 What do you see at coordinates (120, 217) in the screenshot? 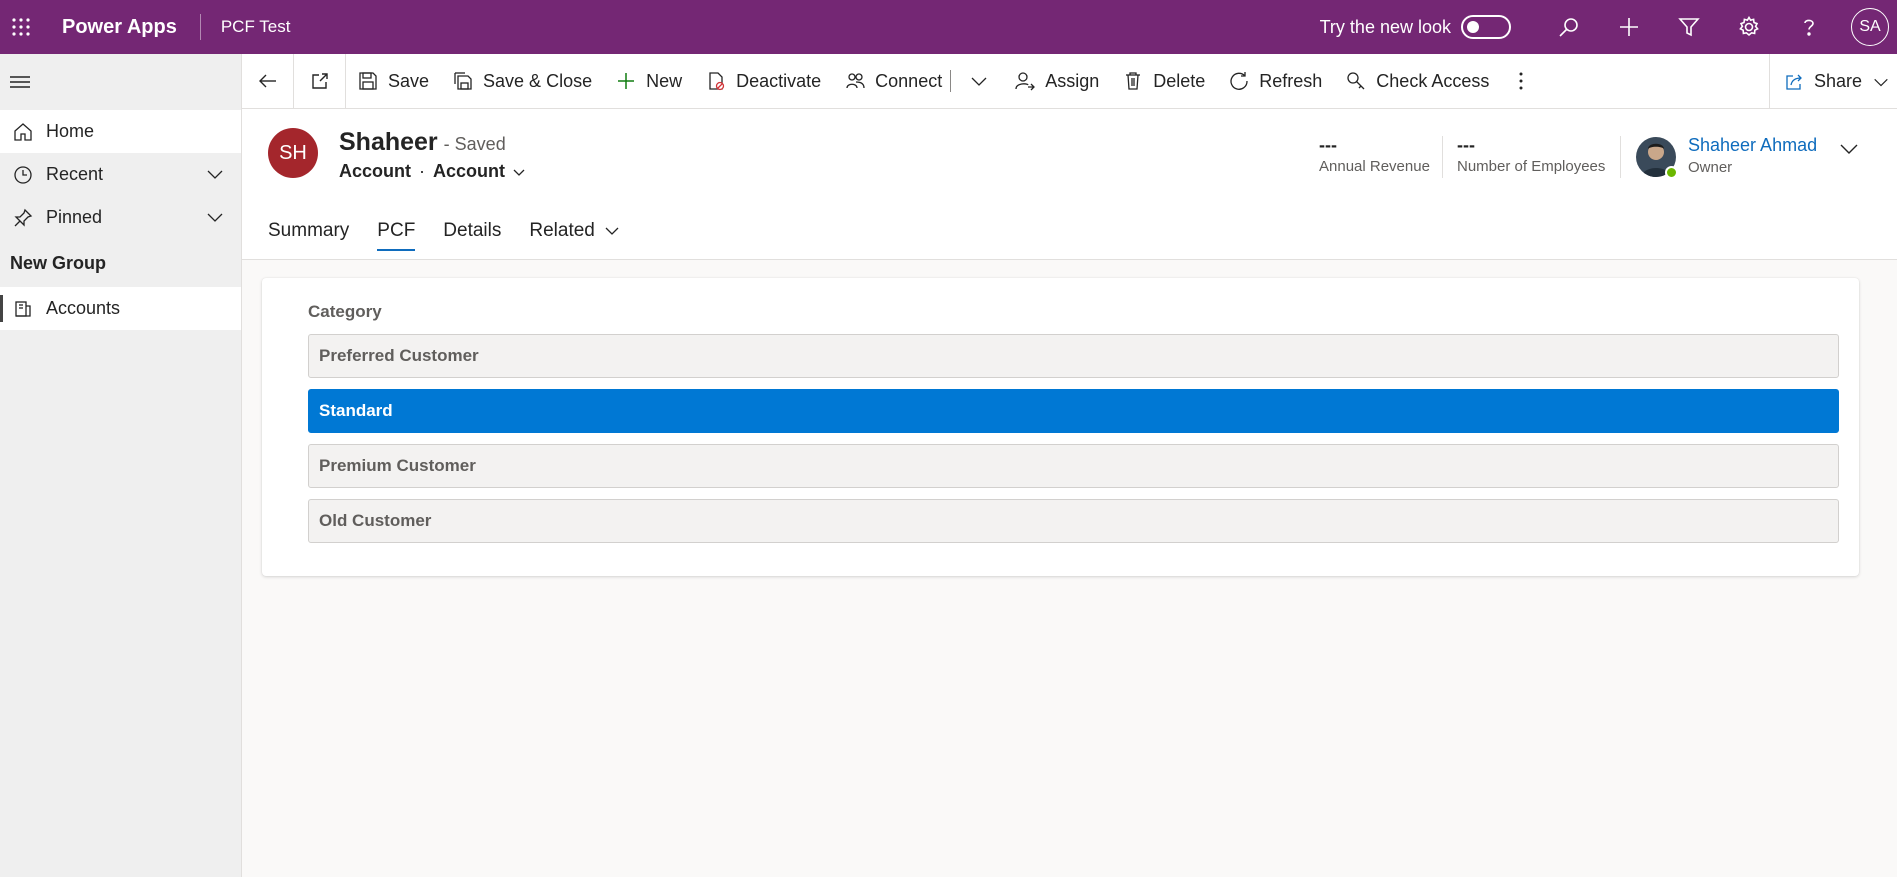
I see `nav-item-pinned: Pinned` at bounding box center [120, 217].